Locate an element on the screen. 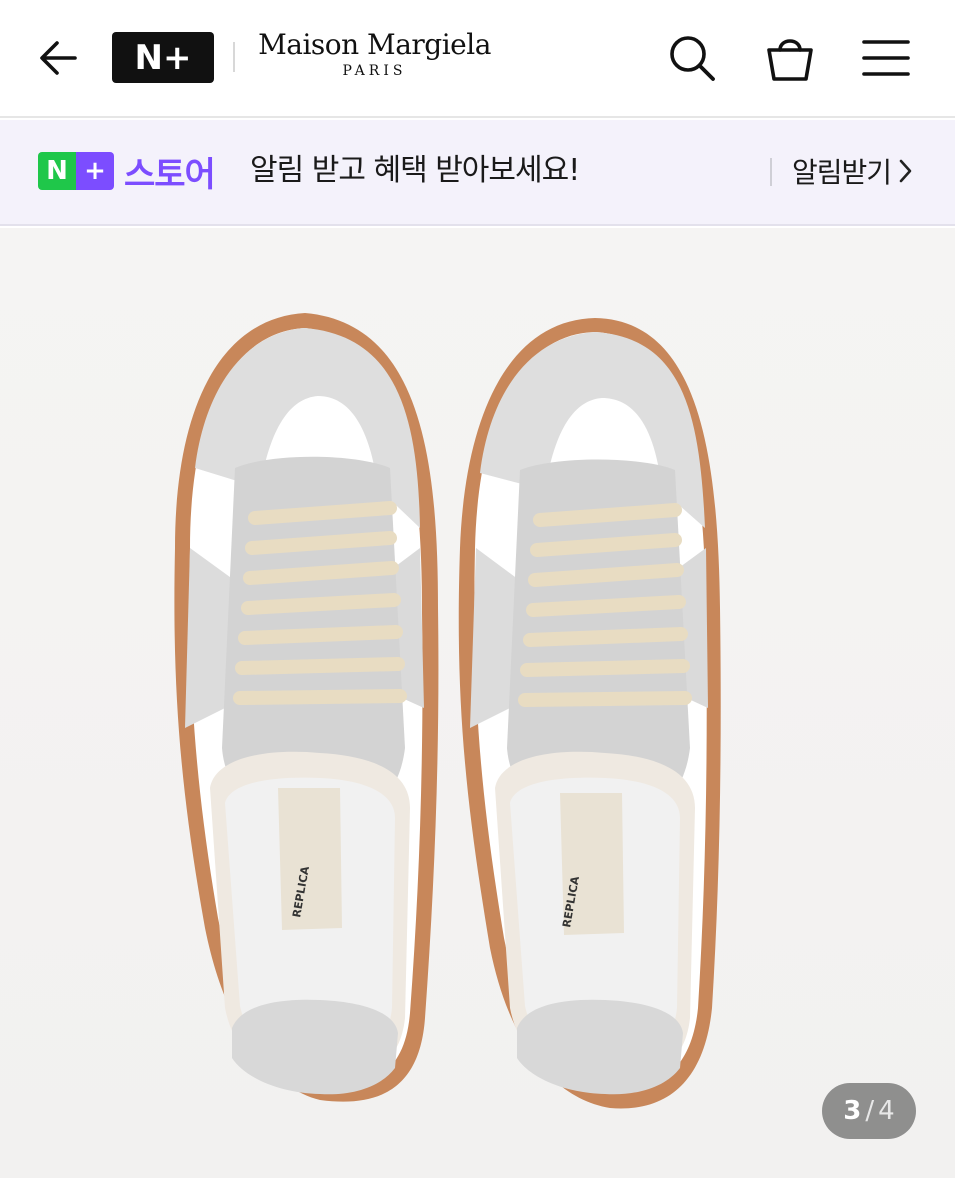 This screenshot has height=1200, width=955. nplus-store-logo: N + 스토어 is located at coordinates (127, 172).